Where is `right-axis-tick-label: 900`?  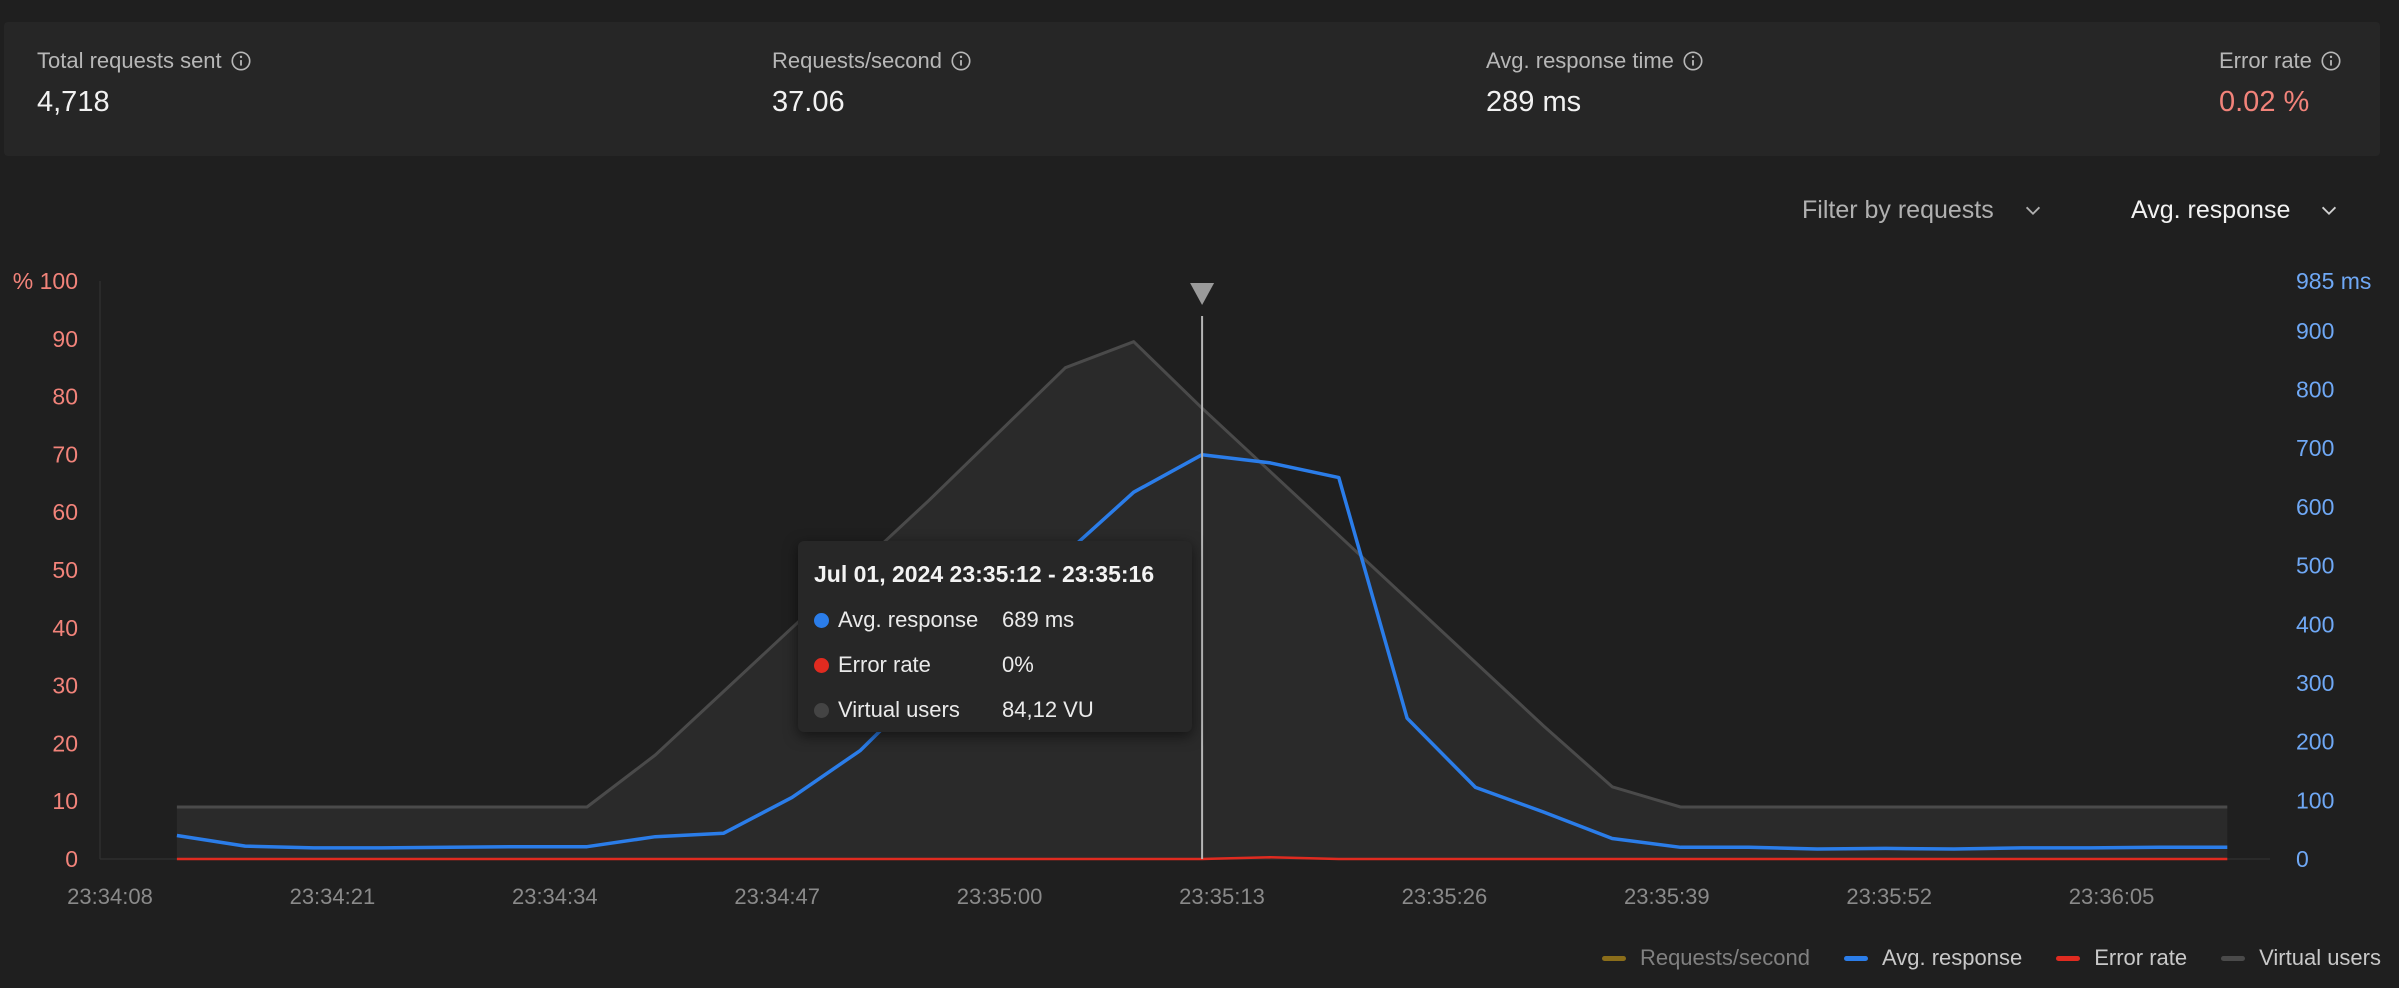 right-axis-tick-label: 900 is located at coordinates (2315, 331).